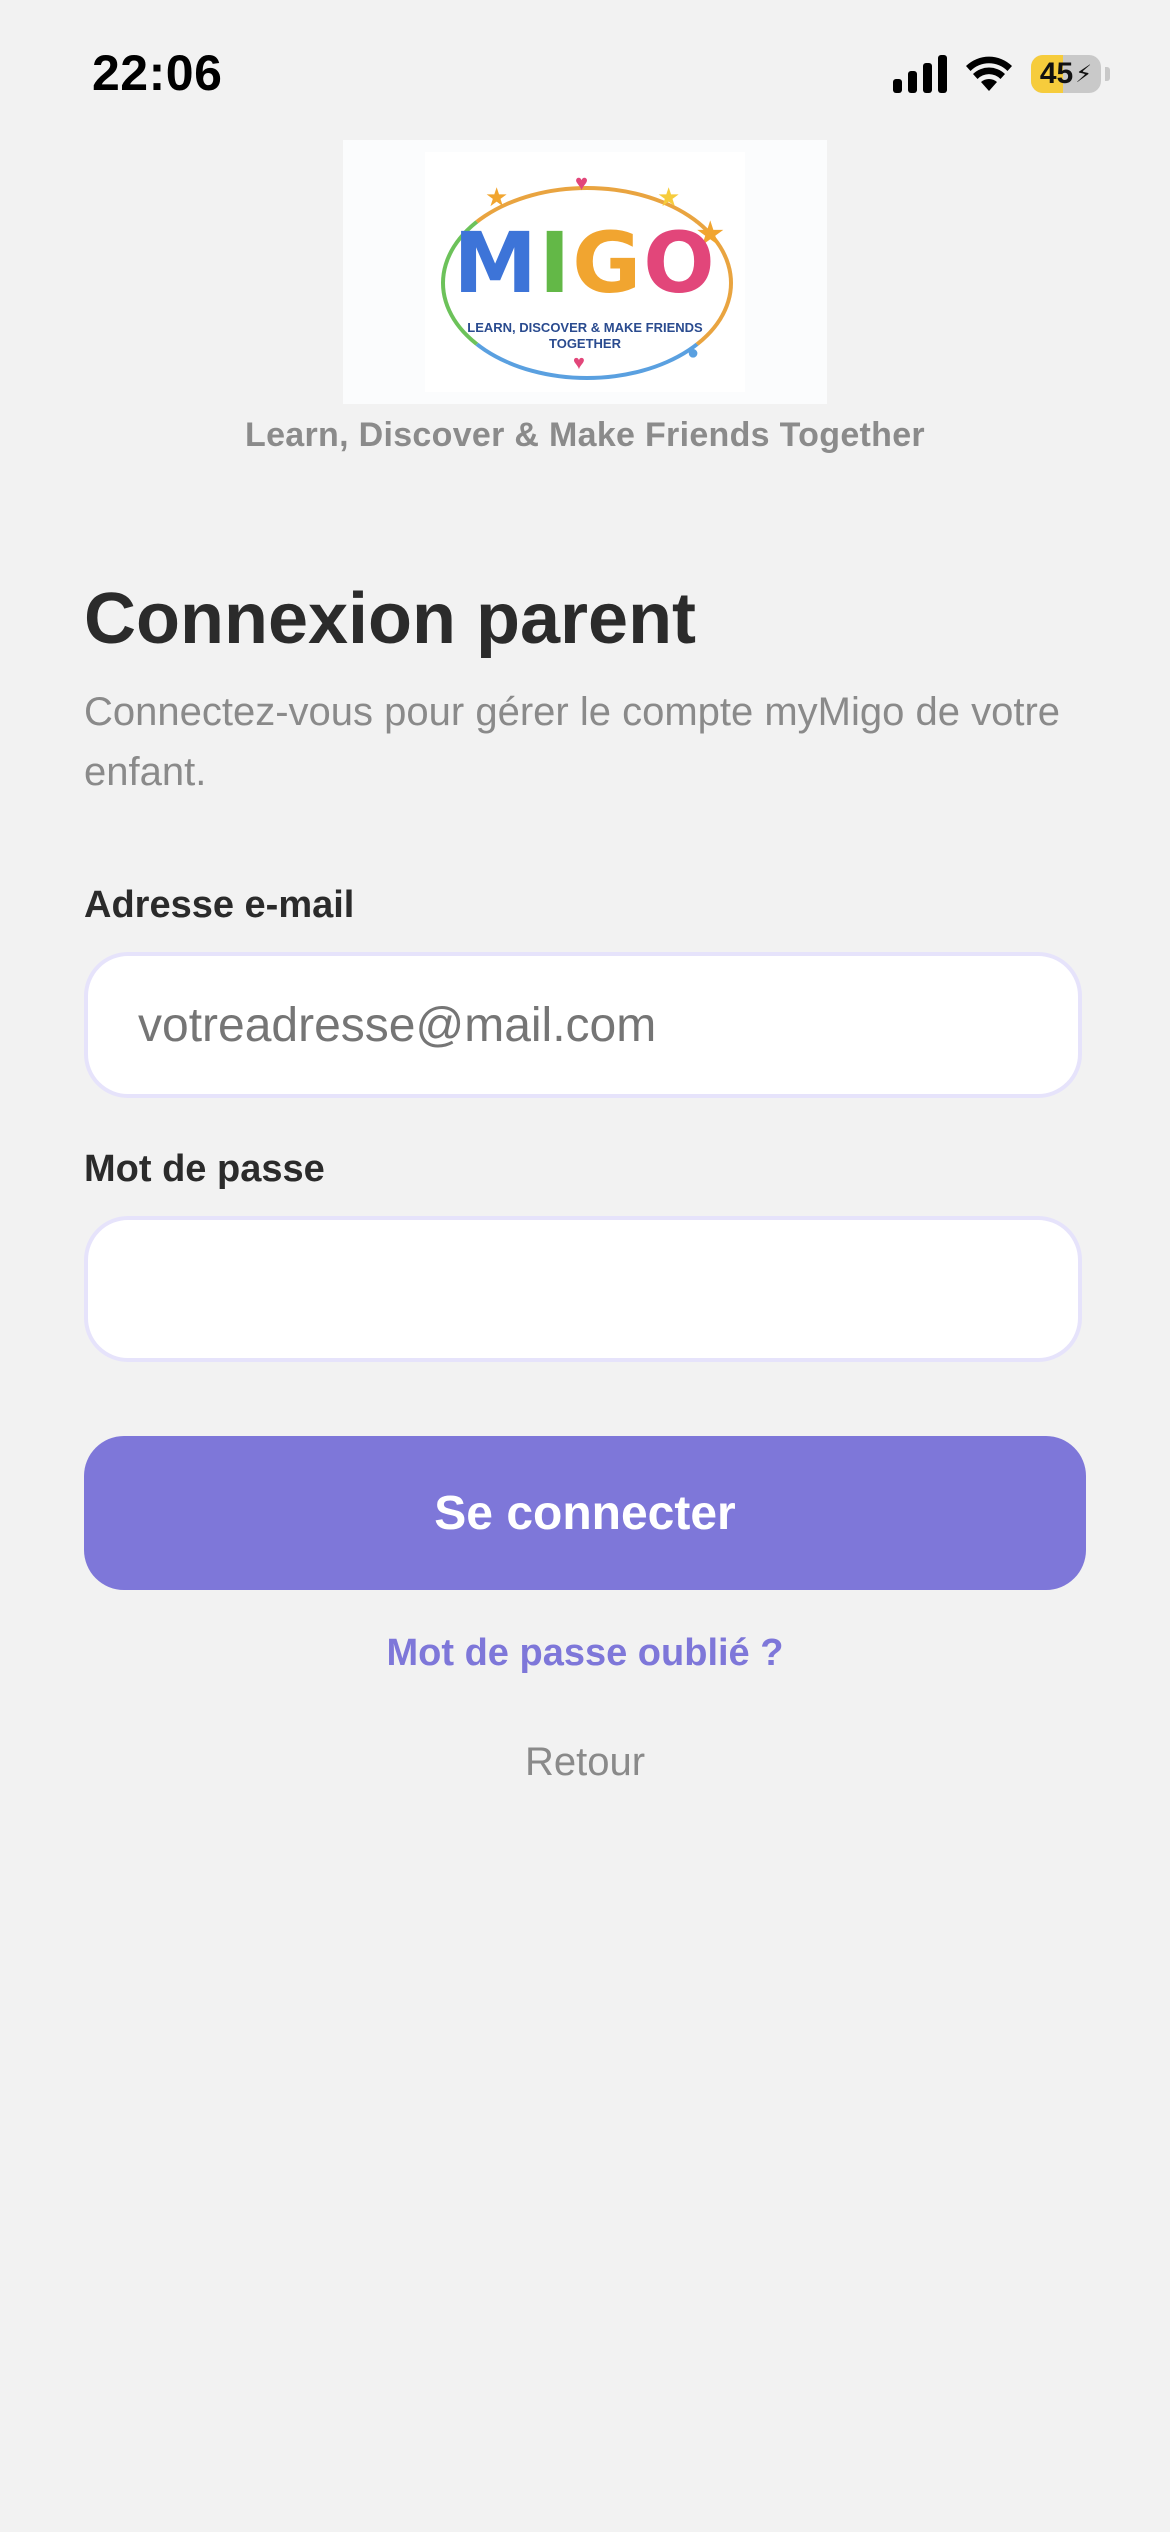  I want to click on charging-bolt-icon: ⚡, so click(1084, 74).